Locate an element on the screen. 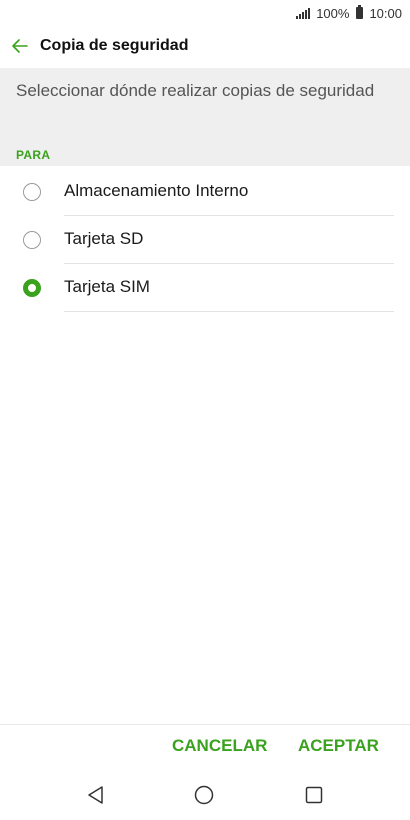 The width and height of the screenshot is (410, 820). cancel-button: CANCELAR is located at coordinates (219, 746).